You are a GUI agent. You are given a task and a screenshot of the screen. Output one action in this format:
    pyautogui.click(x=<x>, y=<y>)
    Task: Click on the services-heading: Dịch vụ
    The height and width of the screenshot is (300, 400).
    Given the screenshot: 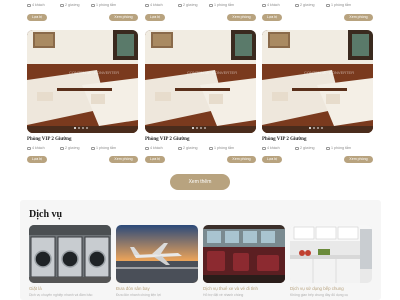 What is the action you would take?
    pyautogui.click(x=46, y=214)
    